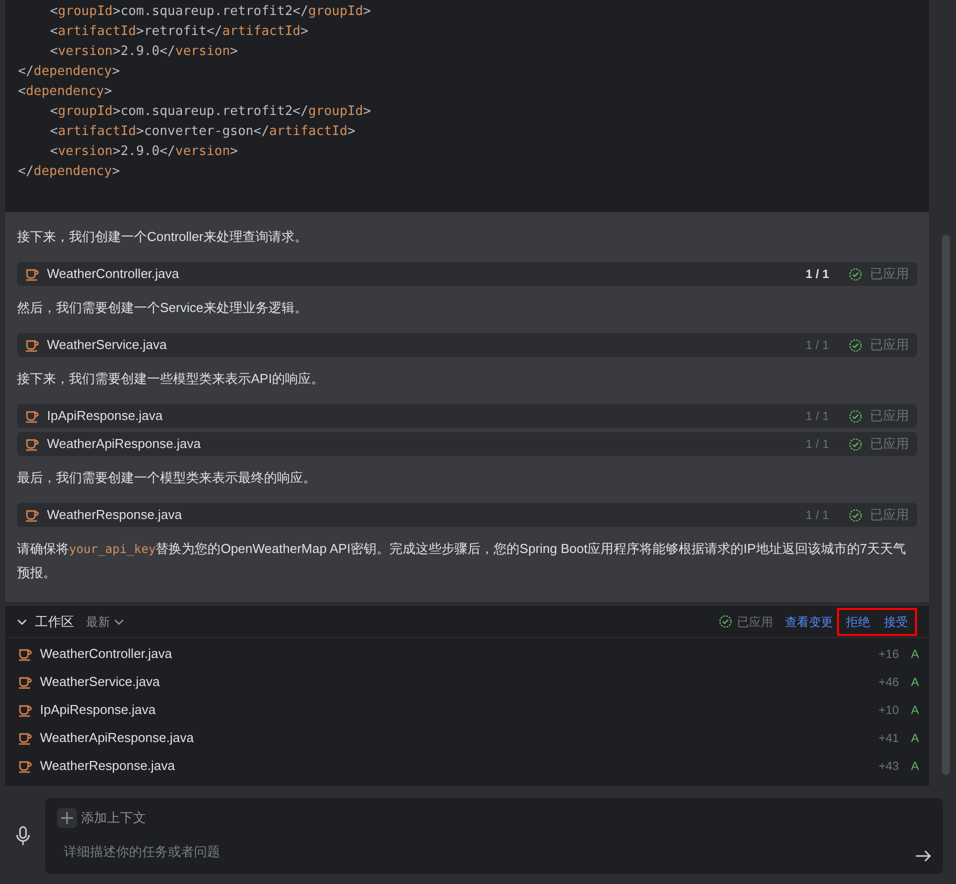 This screenshot has height=884, width=956. Describe the element at coordinates (467, 345) in the screenshot. I see `file-card: WeatherService.java 1 / 1 已应用` at that location.